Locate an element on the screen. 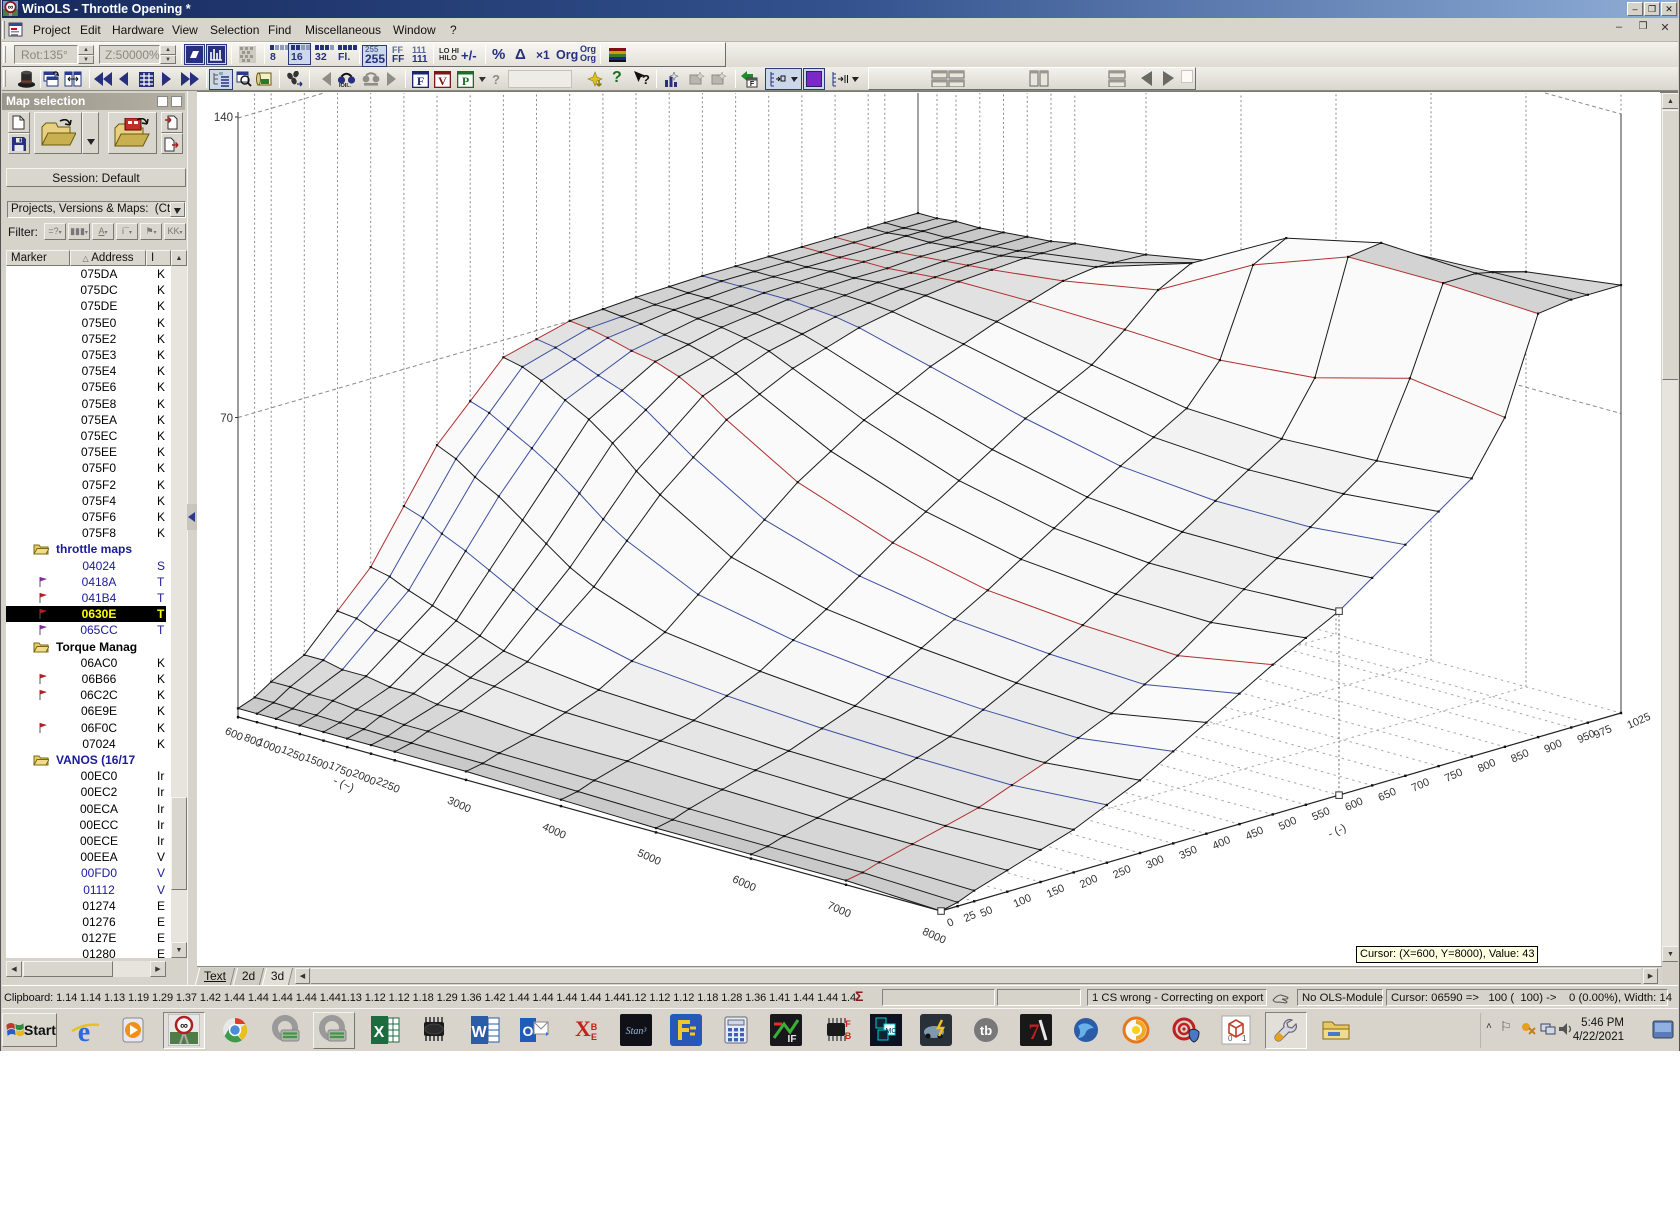  svg-text: P is located at coordinates (465, 81).